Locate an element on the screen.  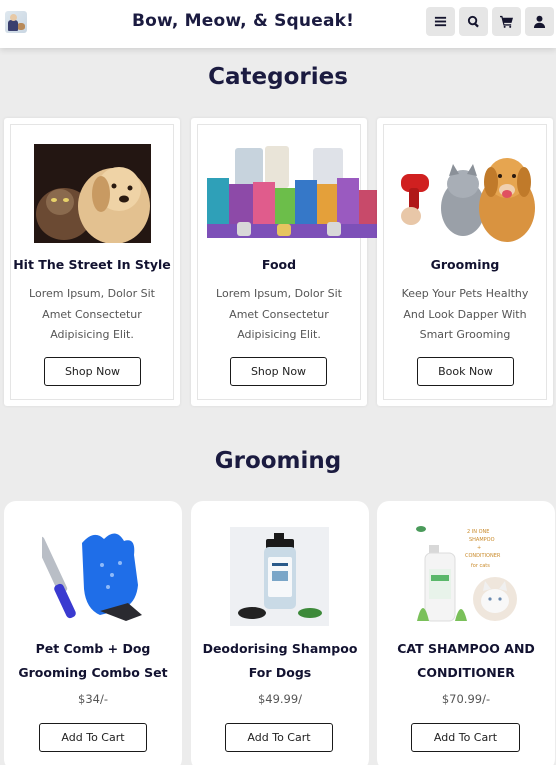
category-name: Hit The Street In Style is located at coordinates (92, 264).